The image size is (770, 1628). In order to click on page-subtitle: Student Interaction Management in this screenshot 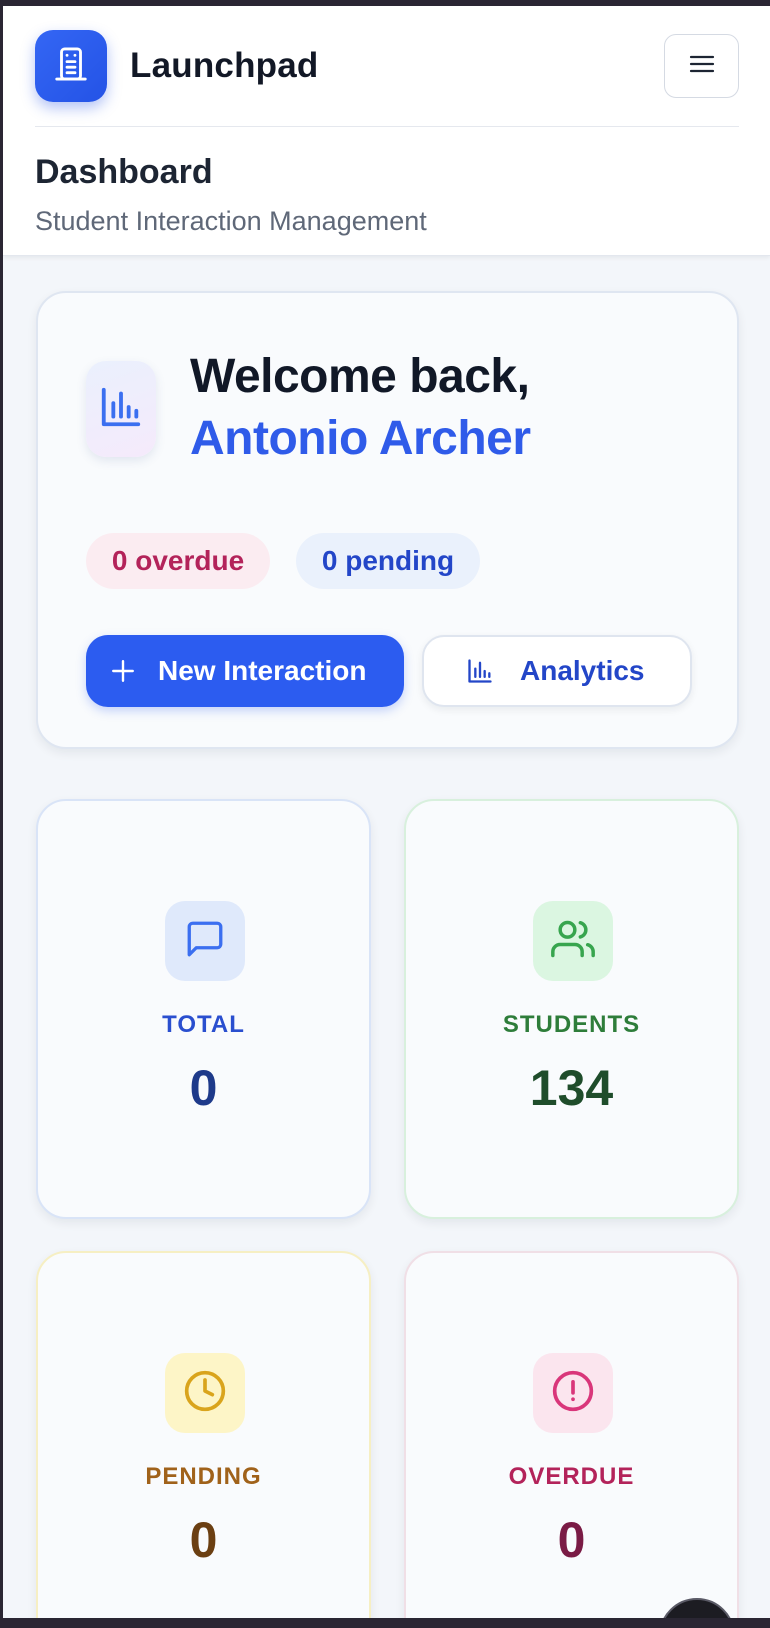, I will do `click(231, 221)`.